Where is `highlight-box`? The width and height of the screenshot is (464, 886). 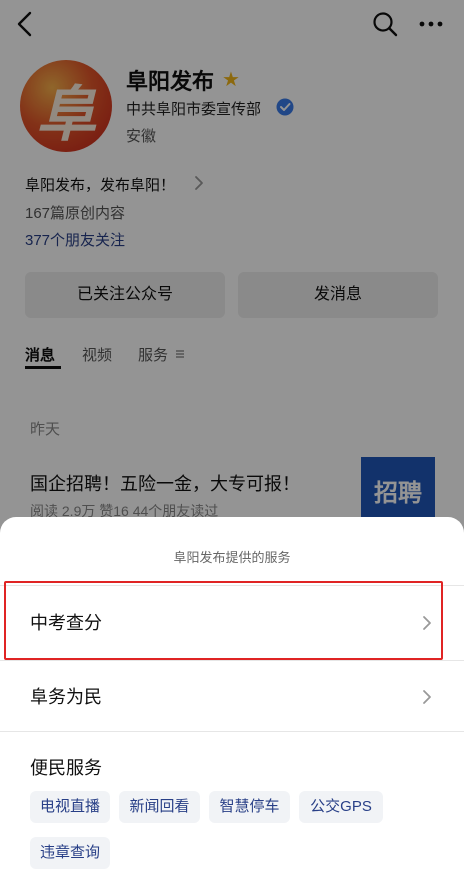 highlight-box is located at coordinates (223, 620).